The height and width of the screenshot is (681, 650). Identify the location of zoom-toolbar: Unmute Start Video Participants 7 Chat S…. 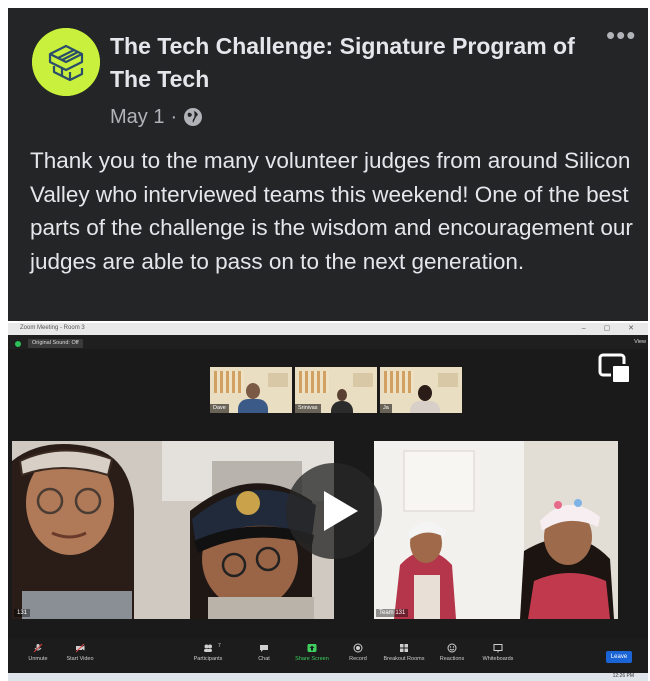
(328, 656).